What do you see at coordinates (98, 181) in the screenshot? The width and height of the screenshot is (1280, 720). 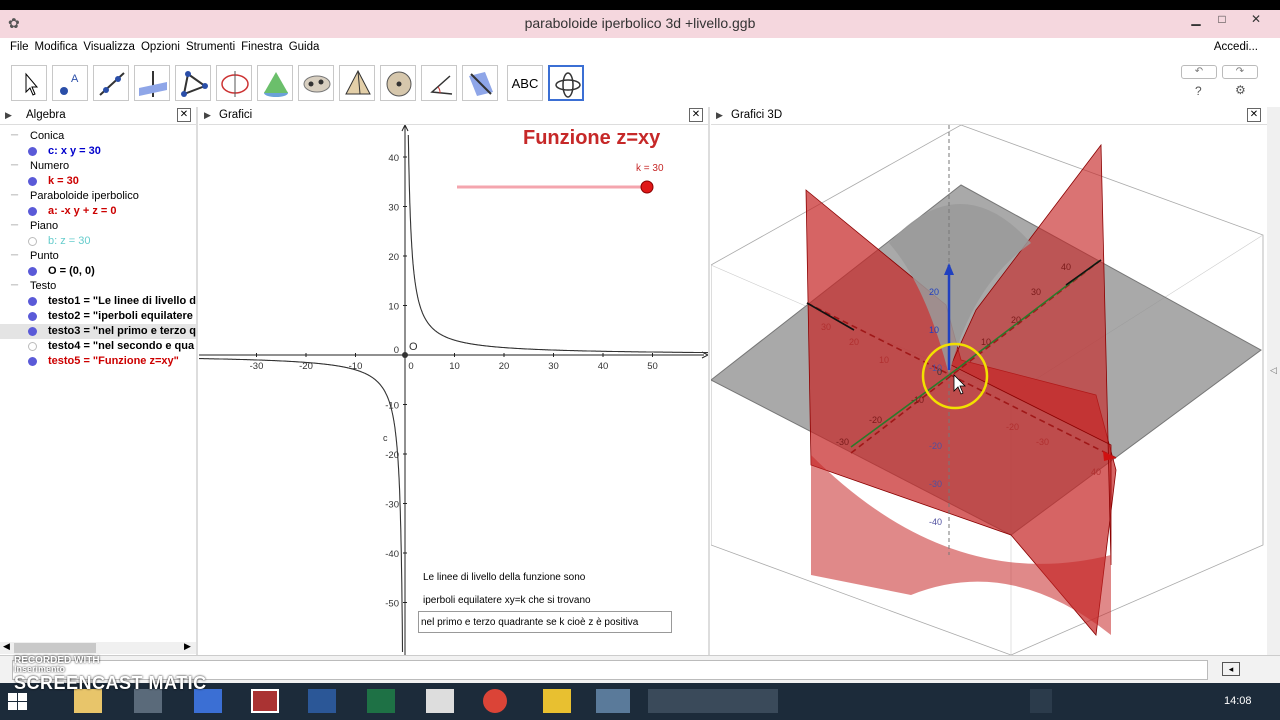 I see `algebra-item: k = 30` at bounding box center [98, 181].